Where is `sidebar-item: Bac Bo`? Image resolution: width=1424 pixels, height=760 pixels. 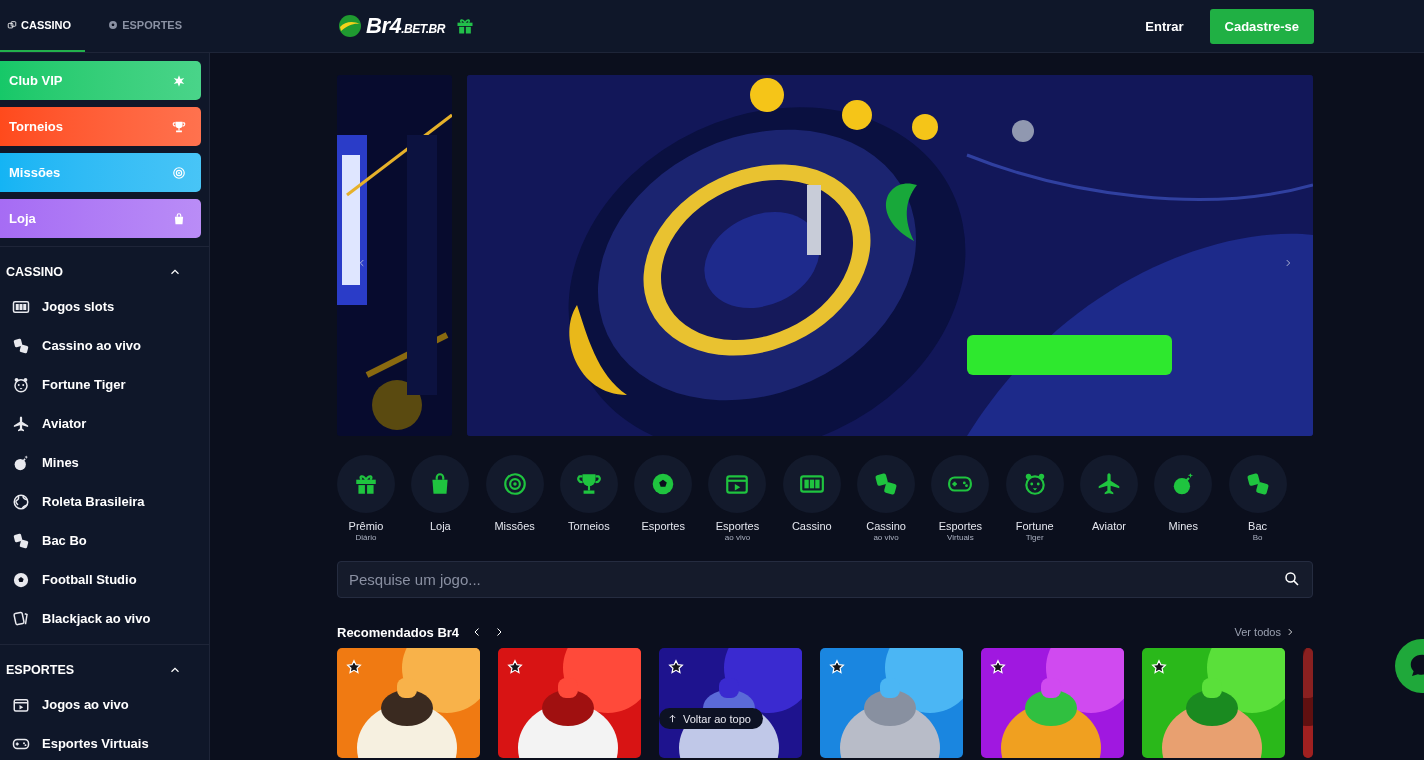 sidebar-item: Bac Bo is located at coordinates (64, 540).